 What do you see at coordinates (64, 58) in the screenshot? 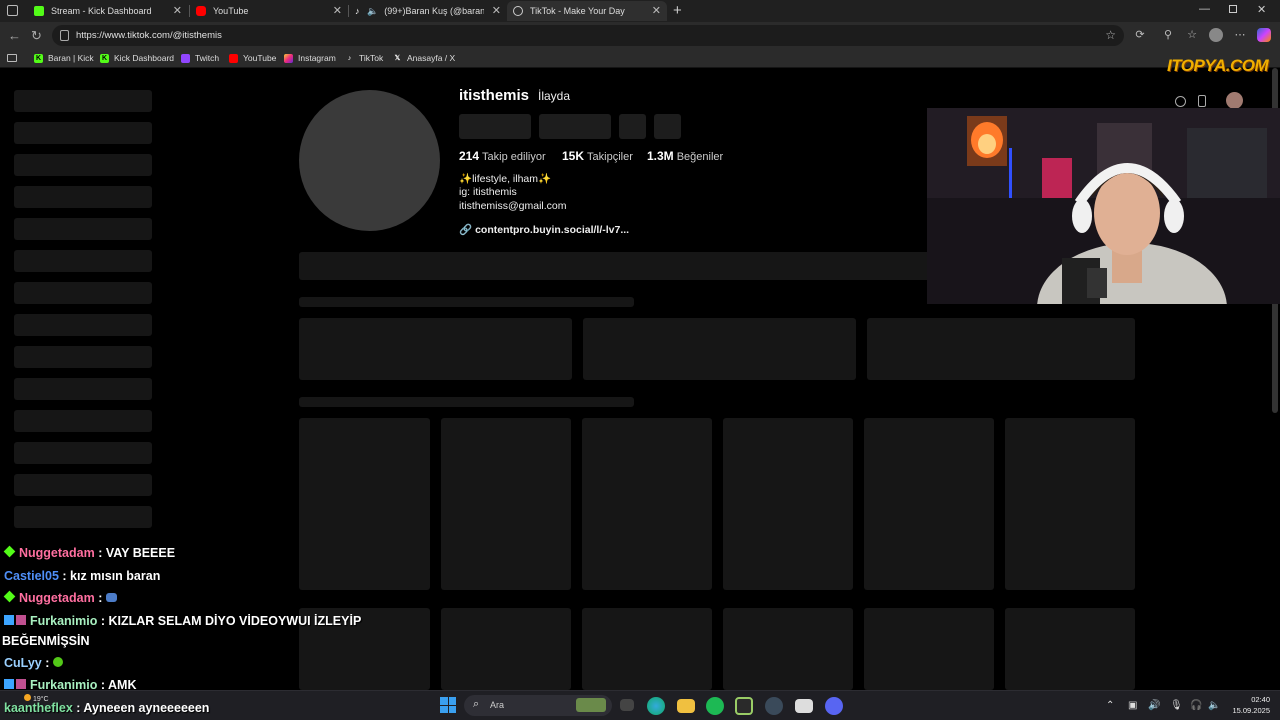
I see `bookmark-baran-kick: K Baran | Kick` at bounding box center [64, 58].